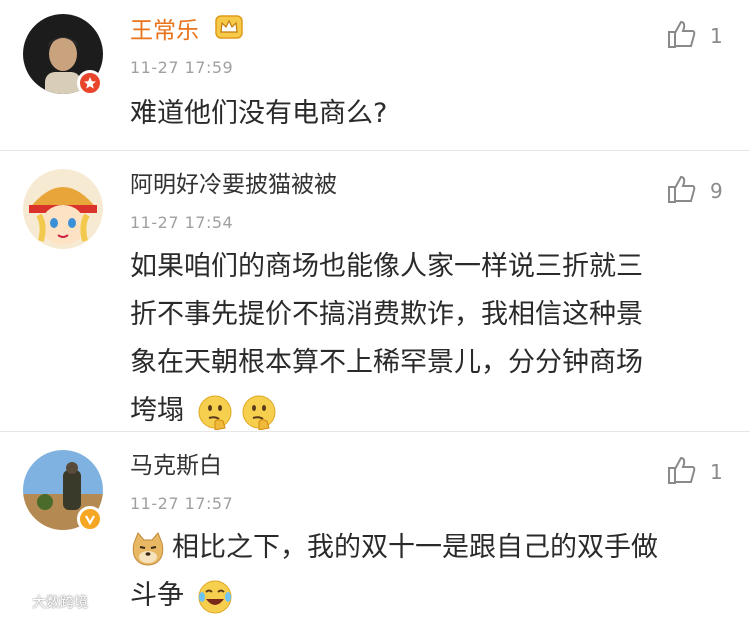 Image resolution: width=750 pixels, height=631 pixels. Describe the element at coordinates (182, 67) in the screenshot. I see `timestamp: 11-27 17:59` at that location.